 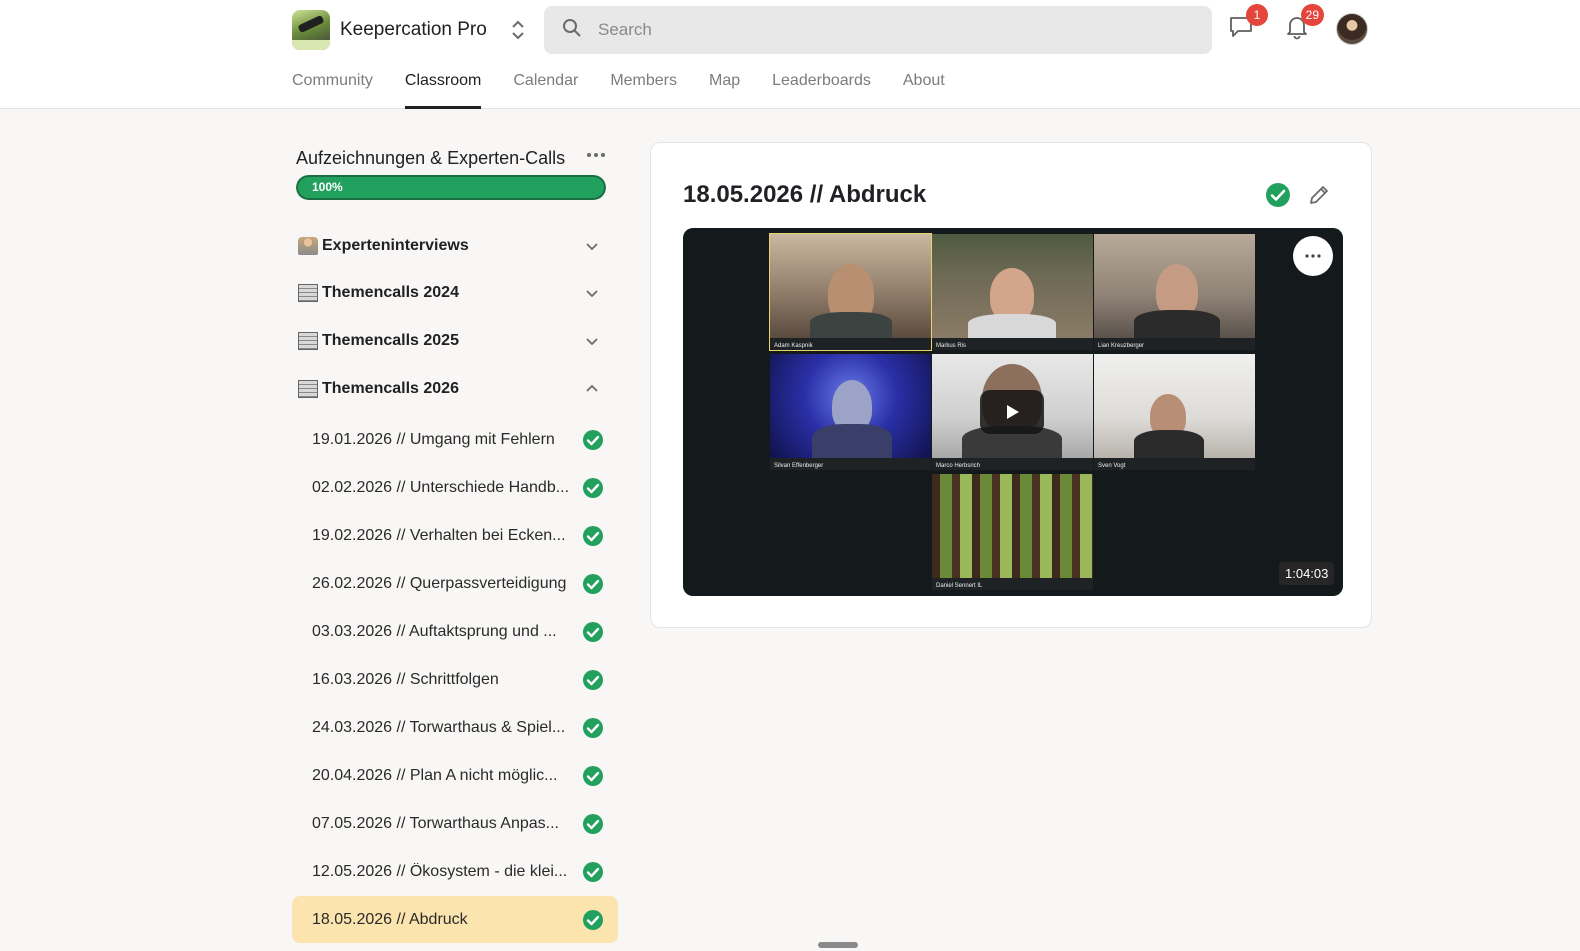 I want to click on tab-about: About, so click(x=924, y=89).